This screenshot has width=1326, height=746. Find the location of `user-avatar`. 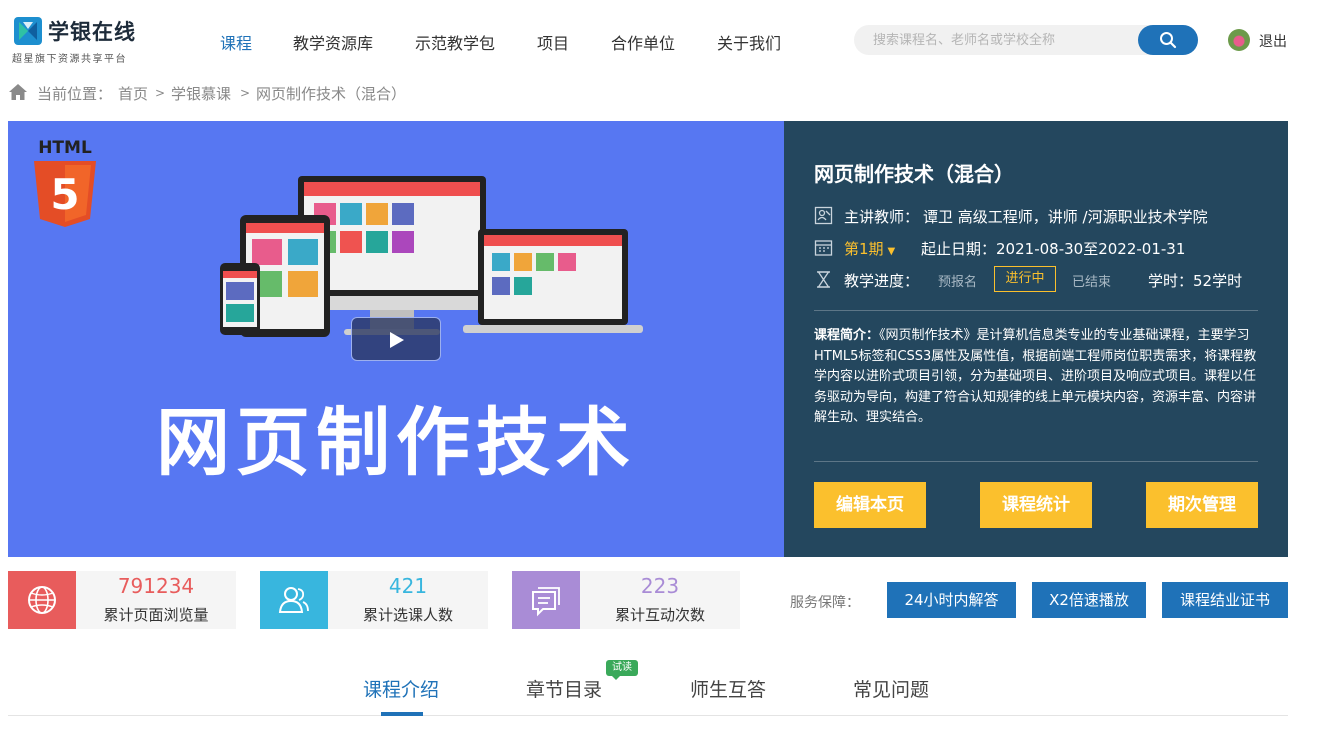

user-avatar is located at coordinates (1239, 40).